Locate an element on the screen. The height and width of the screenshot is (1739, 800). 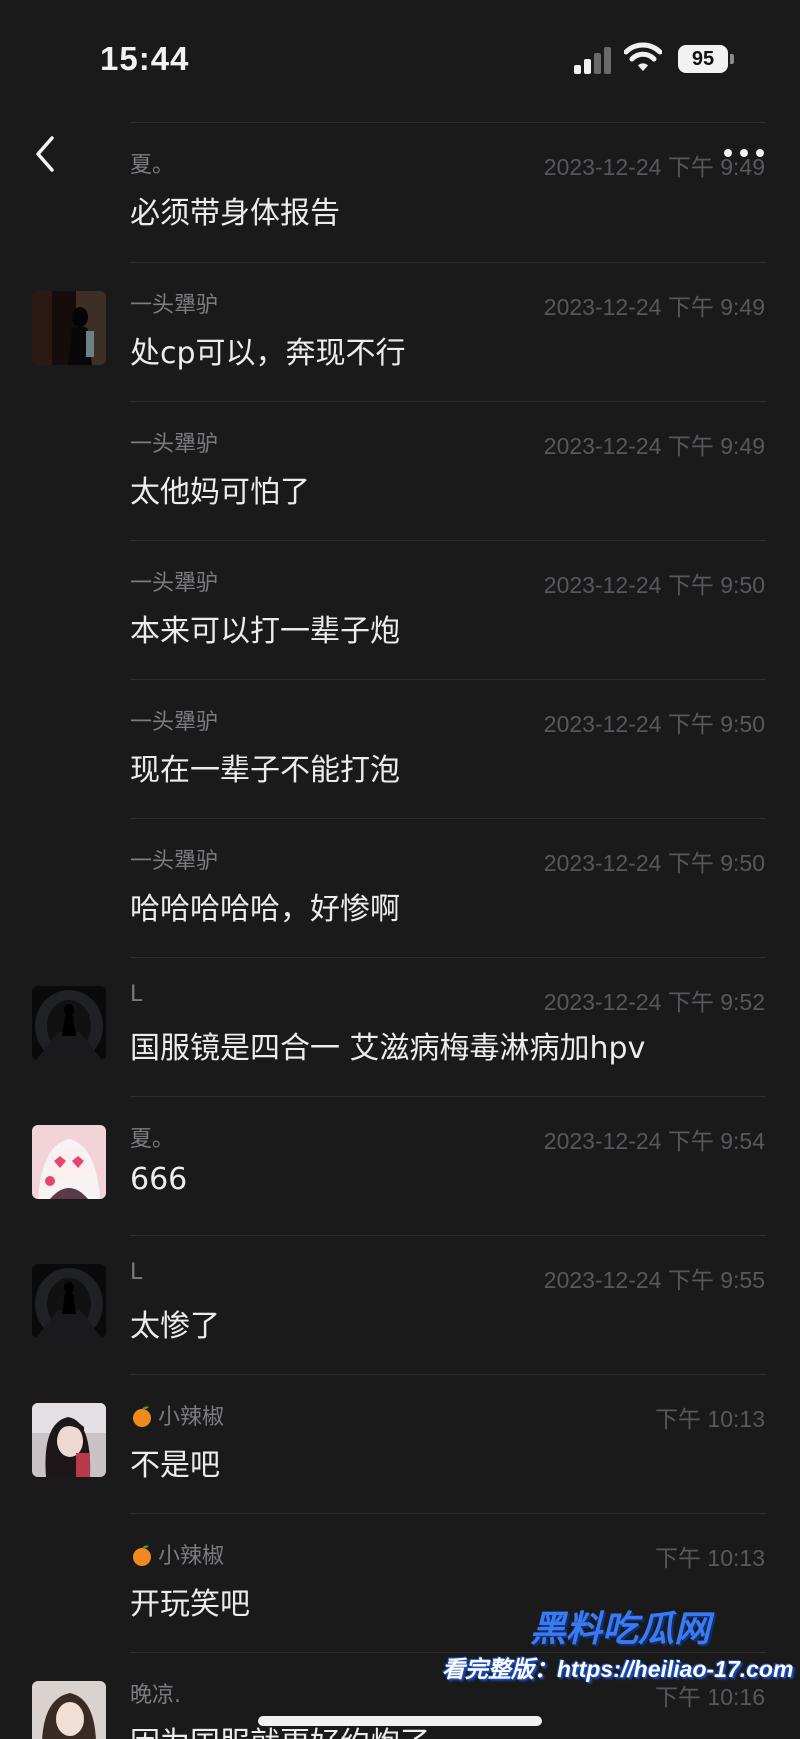
message-time: 2023-12-24 下午 9:55 is located at coordinates (654, 1280).